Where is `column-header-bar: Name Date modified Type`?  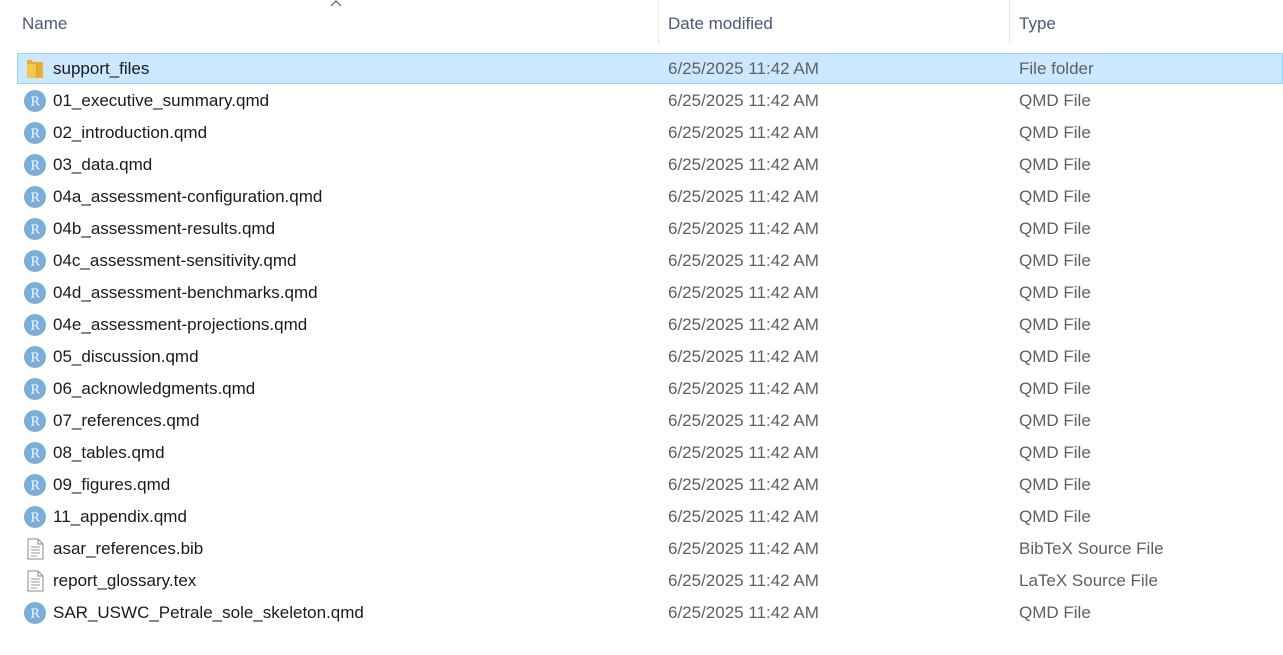
column-header-bar: Name Date modified Type is located at coordinates (641, 23).